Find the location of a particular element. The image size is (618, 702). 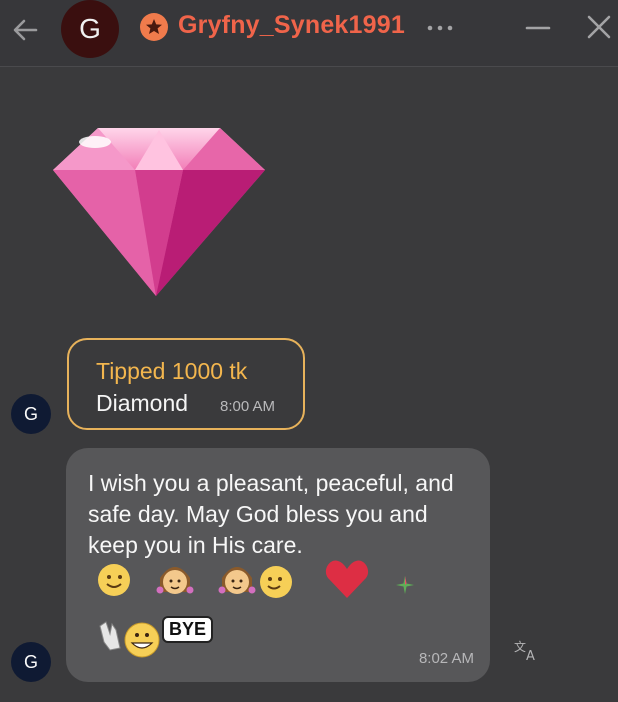

bye-label: BYE is located at coordinates (188, 629).